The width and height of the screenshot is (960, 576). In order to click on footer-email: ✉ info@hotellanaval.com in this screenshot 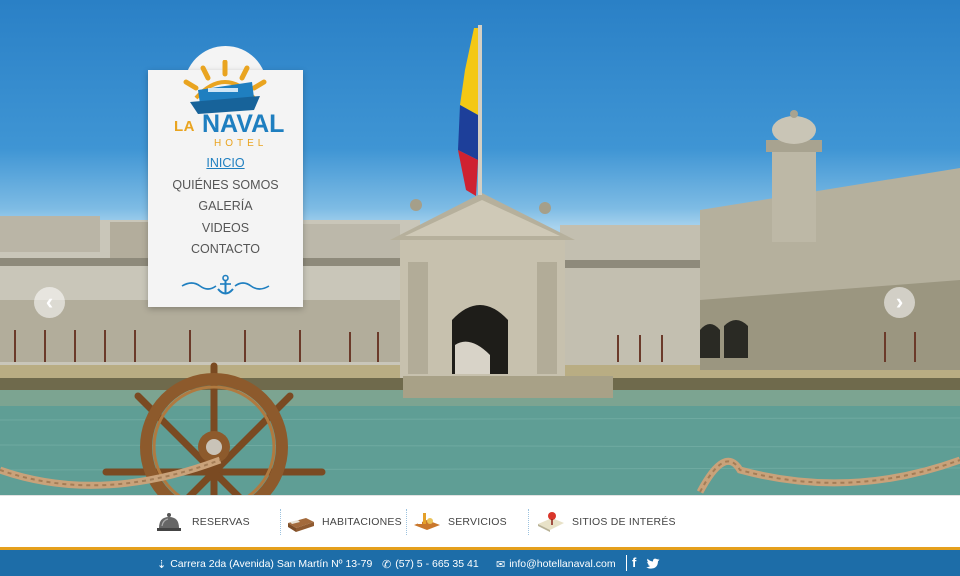, I will do `click(556, 564)`.